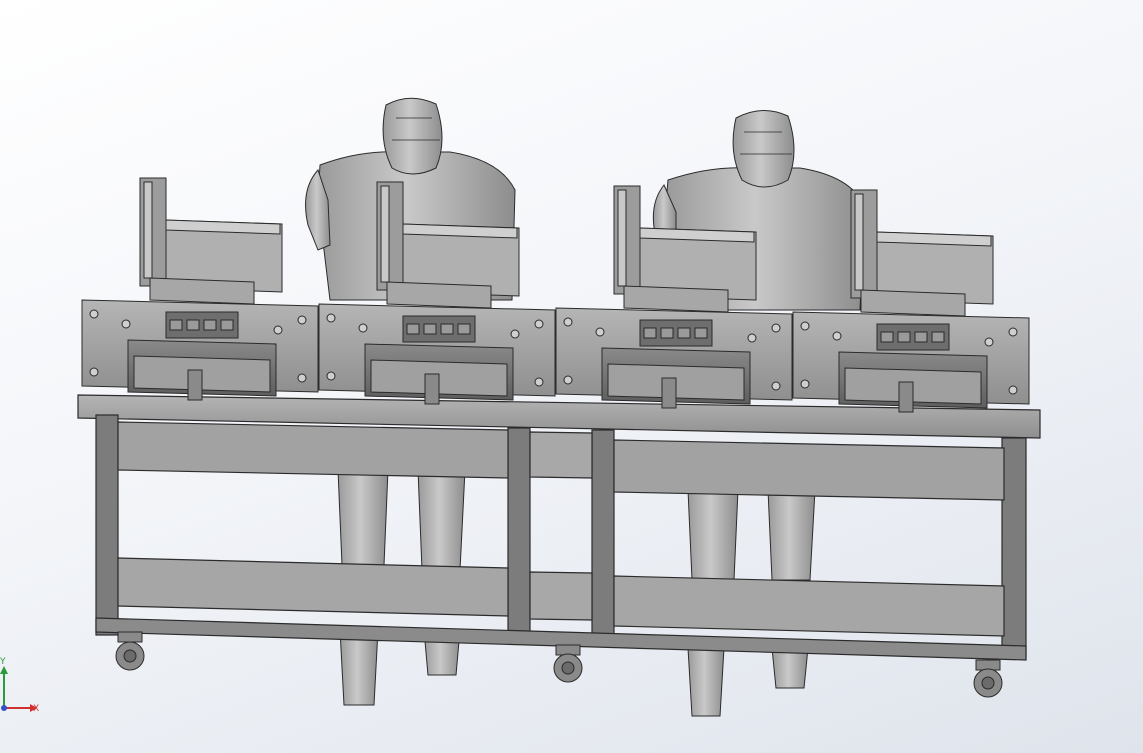  What do you see at coordinates (36, 709) in the screenshot?
I see `x-axis-label: X` at bounding box center [36, 709].